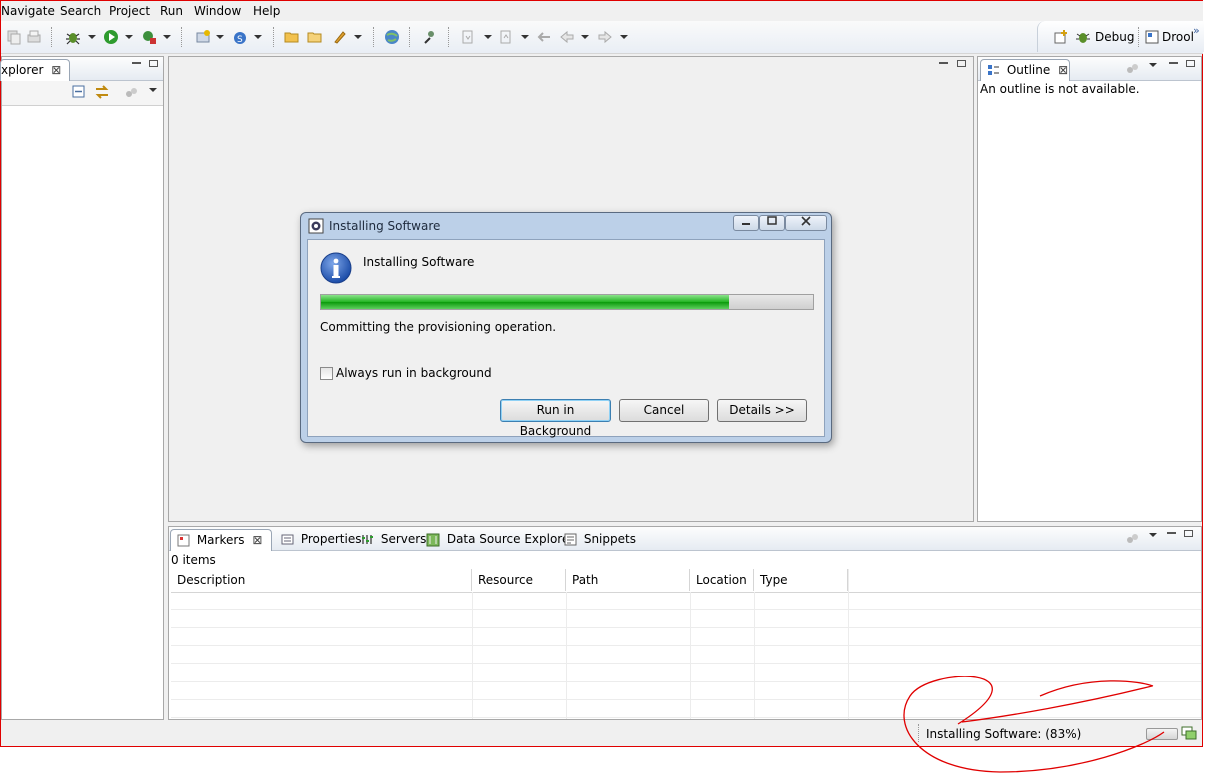  Describe the element at coordinates (35, 70) in the screenshot. I see `tab-explorer: xplorer ⊠` at that location.